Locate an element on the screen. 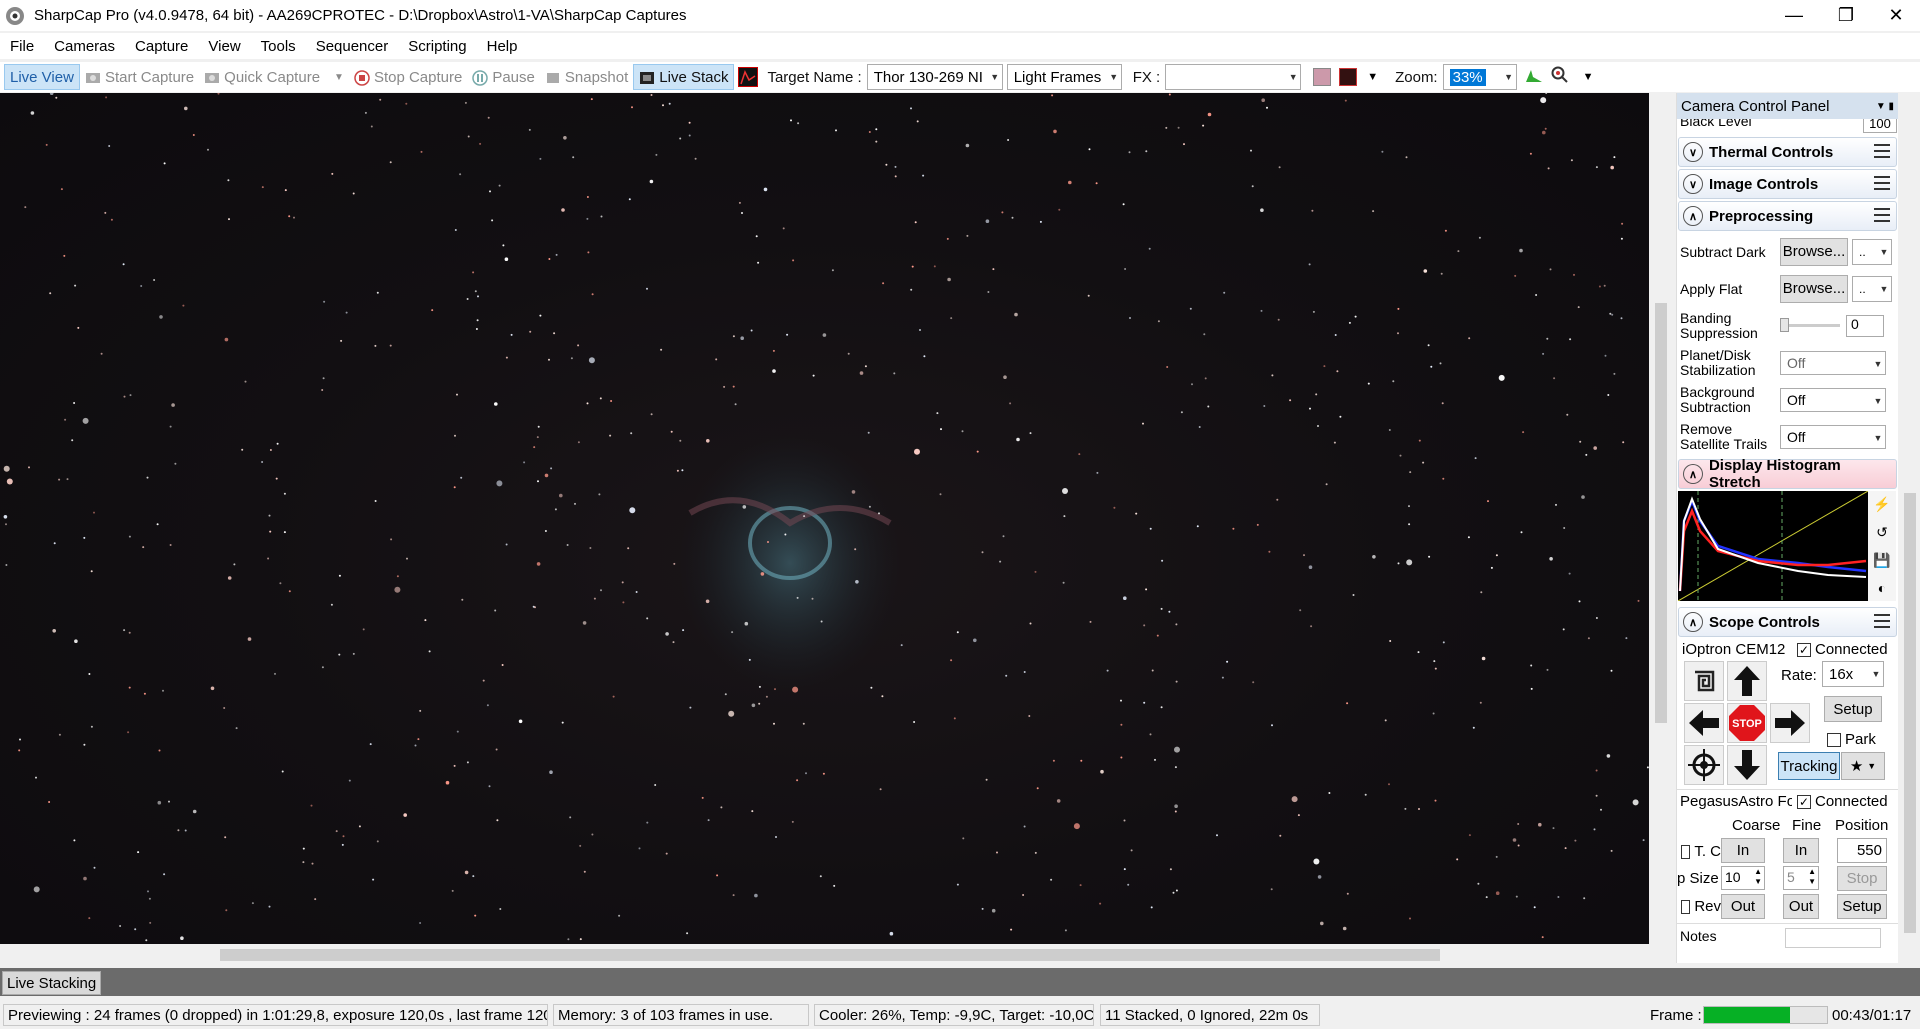  display-histogram-header: ∧ Display Histogram Stretch is located at coordinates (1787, 474).